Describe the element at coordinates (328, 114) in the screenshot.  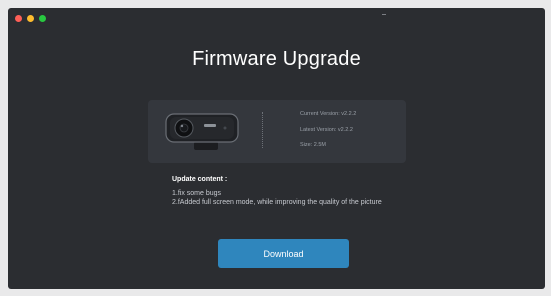
I see `current-version-label: Current Version: v2.2.2` at that location.